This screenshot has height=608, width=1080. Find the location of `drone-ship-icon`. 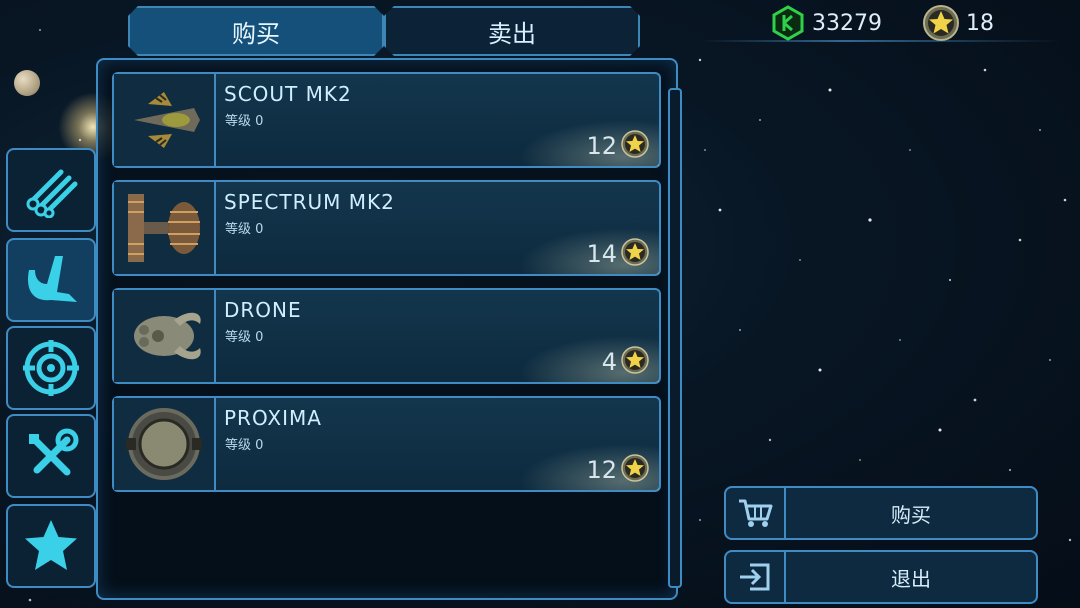

drone-ship-icon is located at coordinates (167, 336).